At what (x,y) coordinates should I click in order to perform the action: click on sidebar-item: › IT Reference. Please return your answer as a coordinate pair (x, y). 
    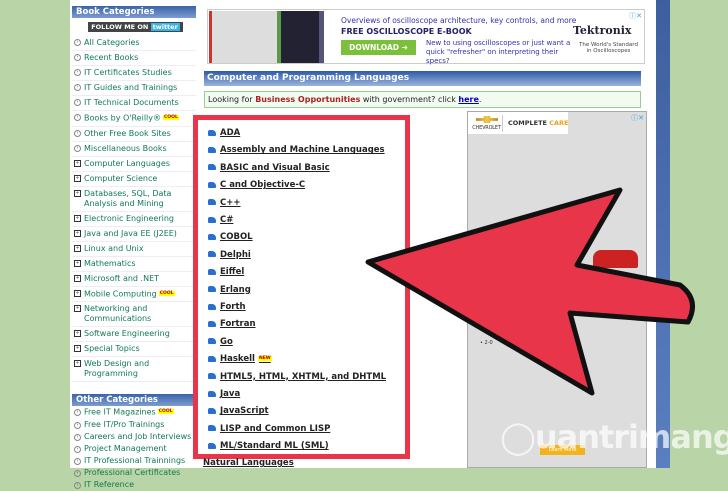
    Looking at the image, I should click on (134, 485).